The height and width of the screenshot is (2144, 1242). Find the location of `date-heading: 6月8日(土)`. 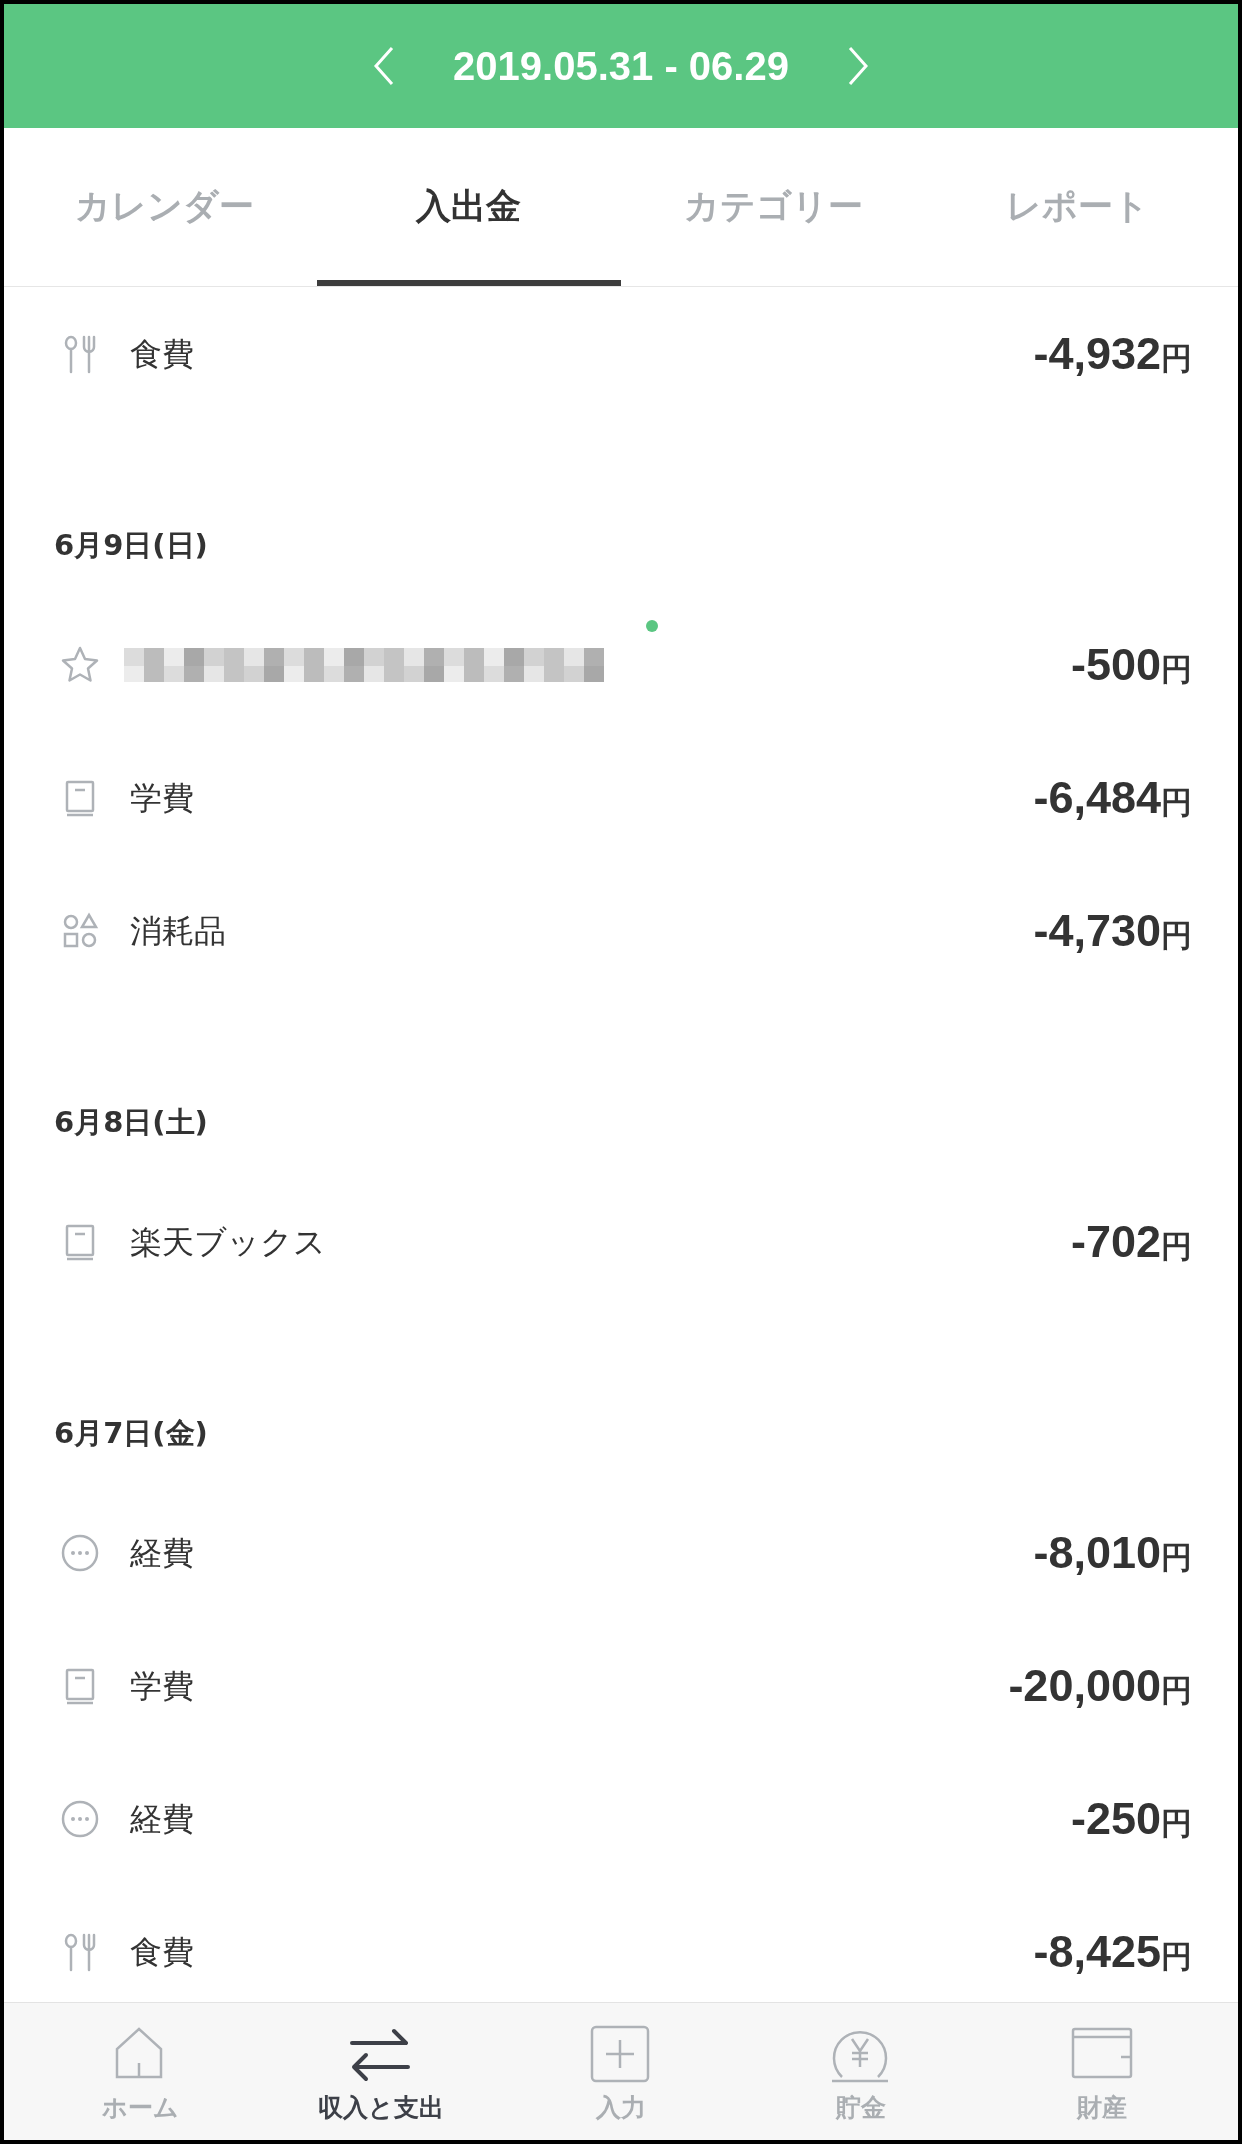

date-heading: 6月8日(土) is located at coordinates (131, 1123).